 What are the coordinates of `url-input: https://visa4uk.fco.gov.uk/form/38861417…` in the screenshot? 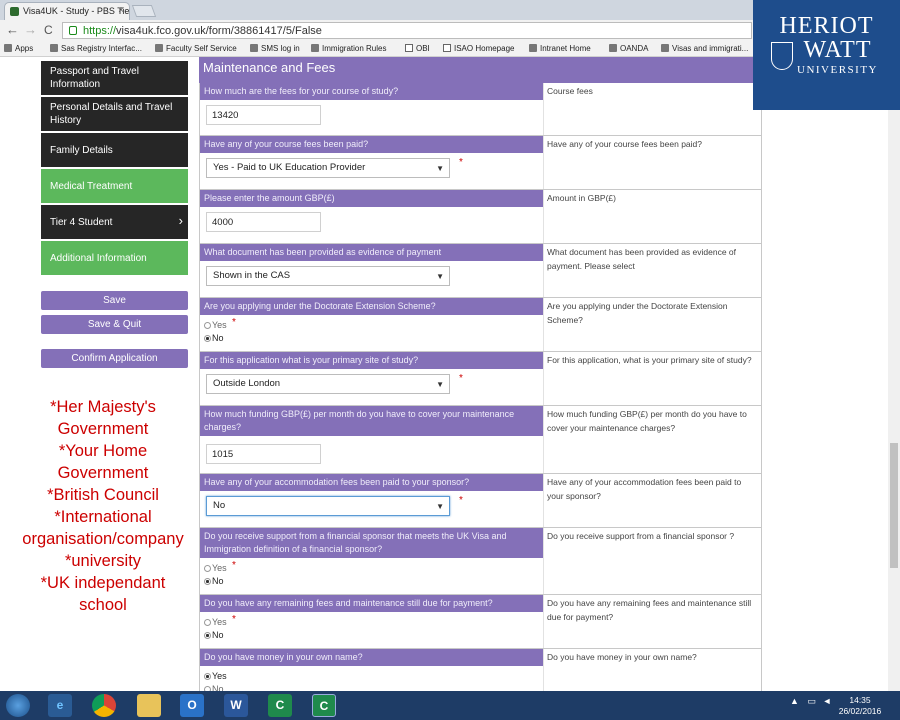 It's located at (407, 30).